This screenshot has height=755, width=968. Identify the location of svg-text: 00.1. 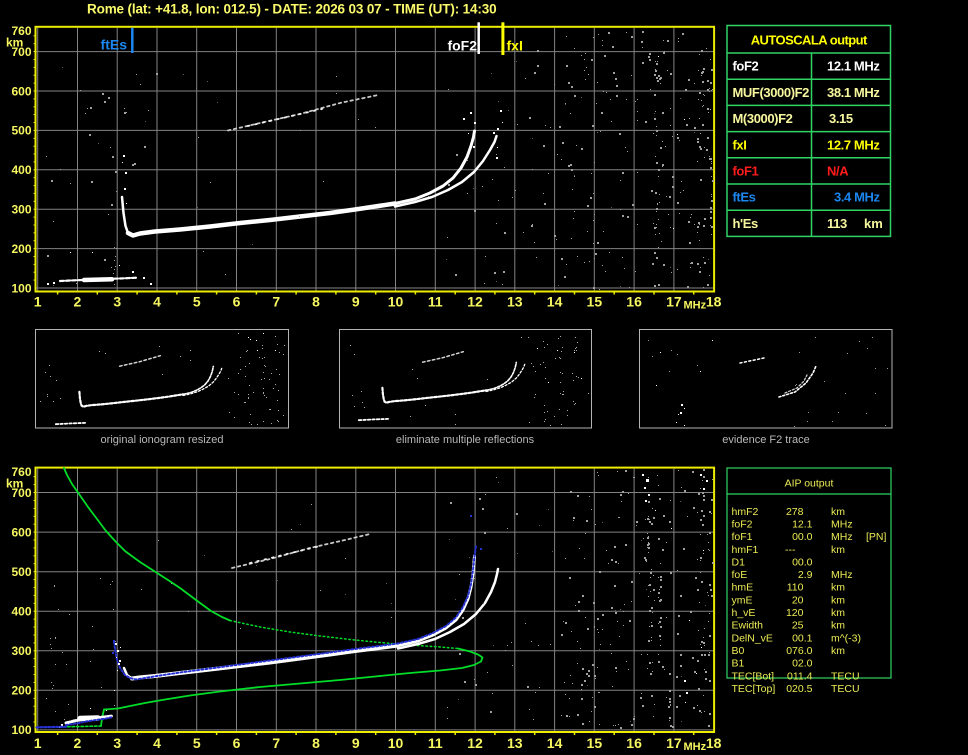
(802, 638).